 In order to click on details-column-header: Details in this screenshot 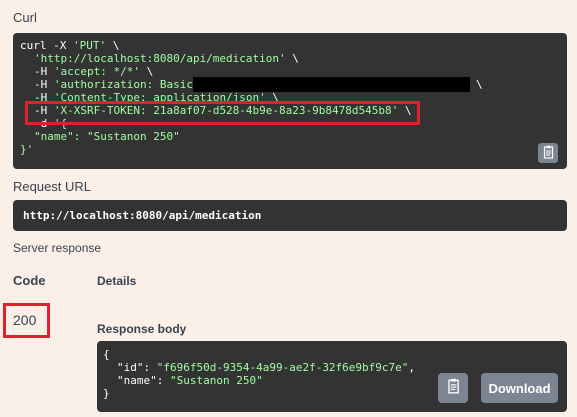, I will do `click(117, 281)`.